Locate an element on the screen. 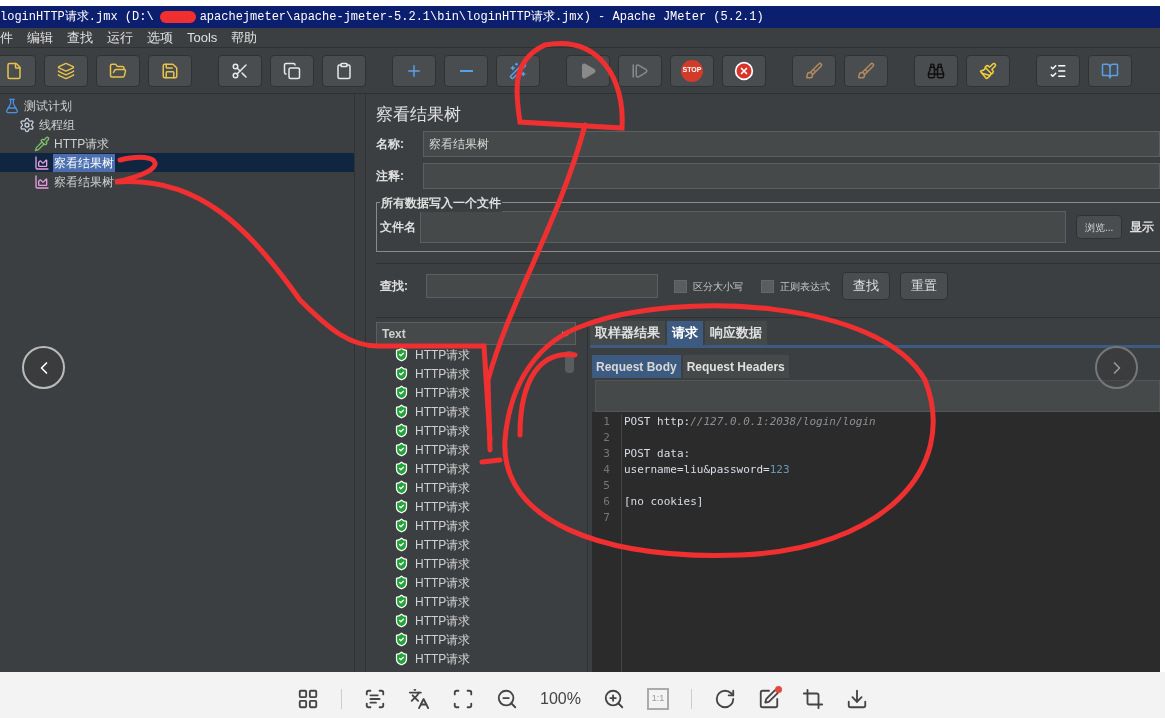 The height and width of the screenshot is (718, 1165). clear-all-button is located at coordinates (866, 70).